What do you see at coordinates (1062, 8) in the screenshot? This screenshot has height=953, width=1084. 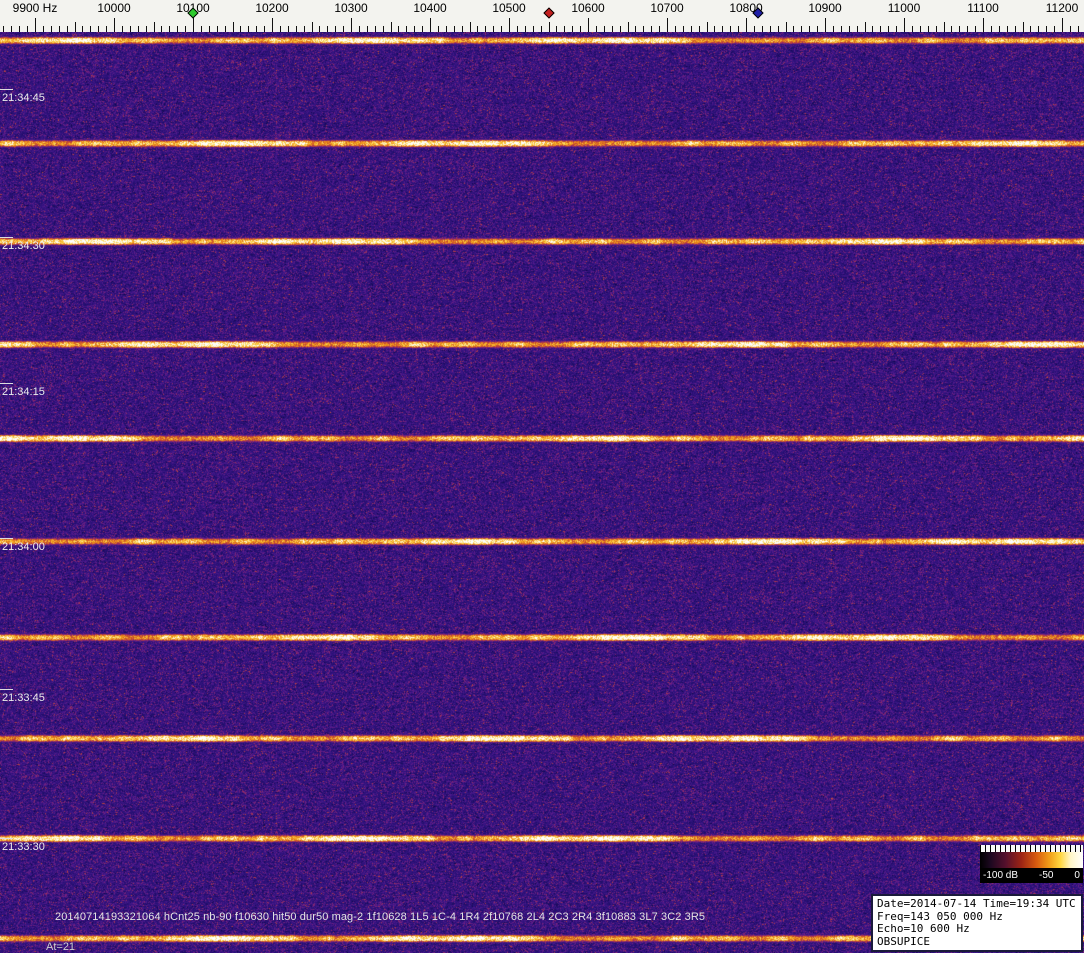 I see `freq-axis-label: 11200` at bounding box center [1062, 8].